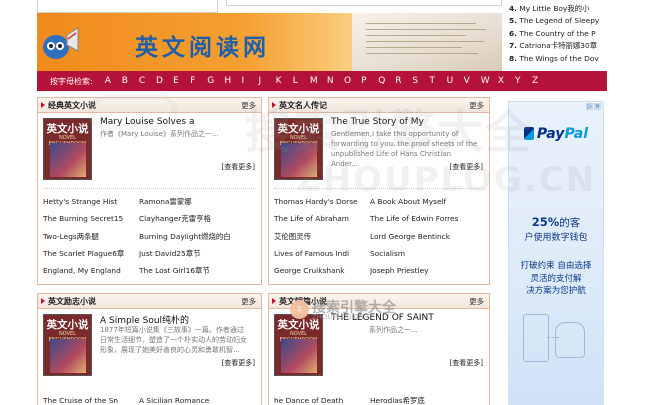  I want to click on letter-m-link: M, so click(318, 81).